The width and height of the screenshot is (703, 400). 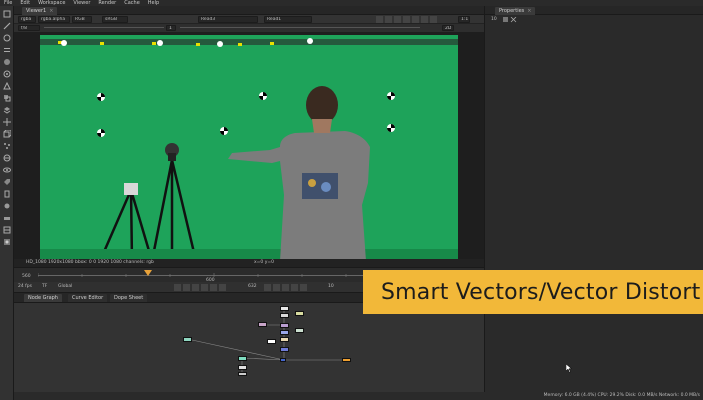 I want to click on tab-properties-label: Properties, so click(x=512, y=11).